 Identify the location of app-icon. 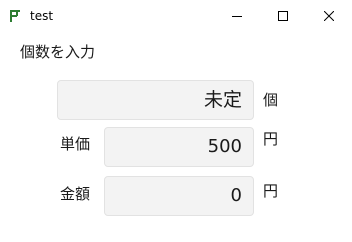
(15, 16).